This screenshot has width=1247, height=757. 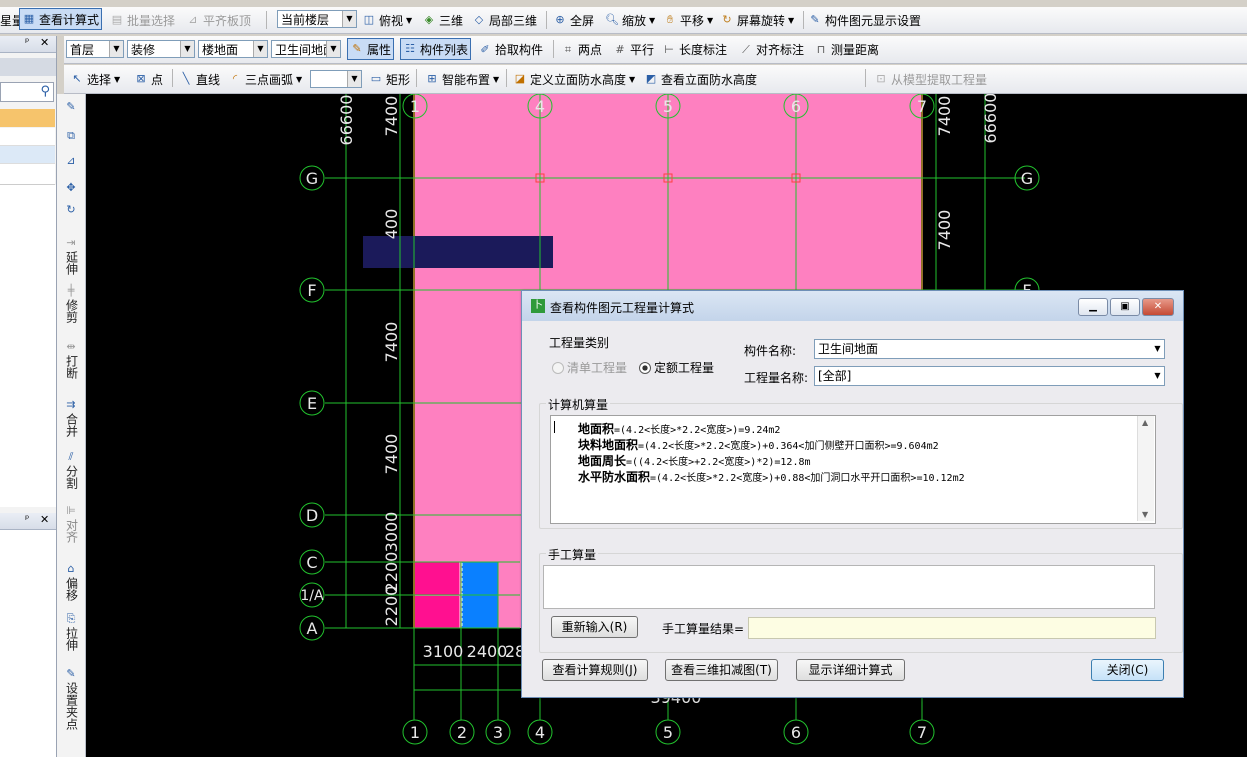 What do you see at coordinates (757, 20) in the screenshot?
I see `rotate-button: ↻ 屏幕旋转 ▼` at bounding box center [757, 20].